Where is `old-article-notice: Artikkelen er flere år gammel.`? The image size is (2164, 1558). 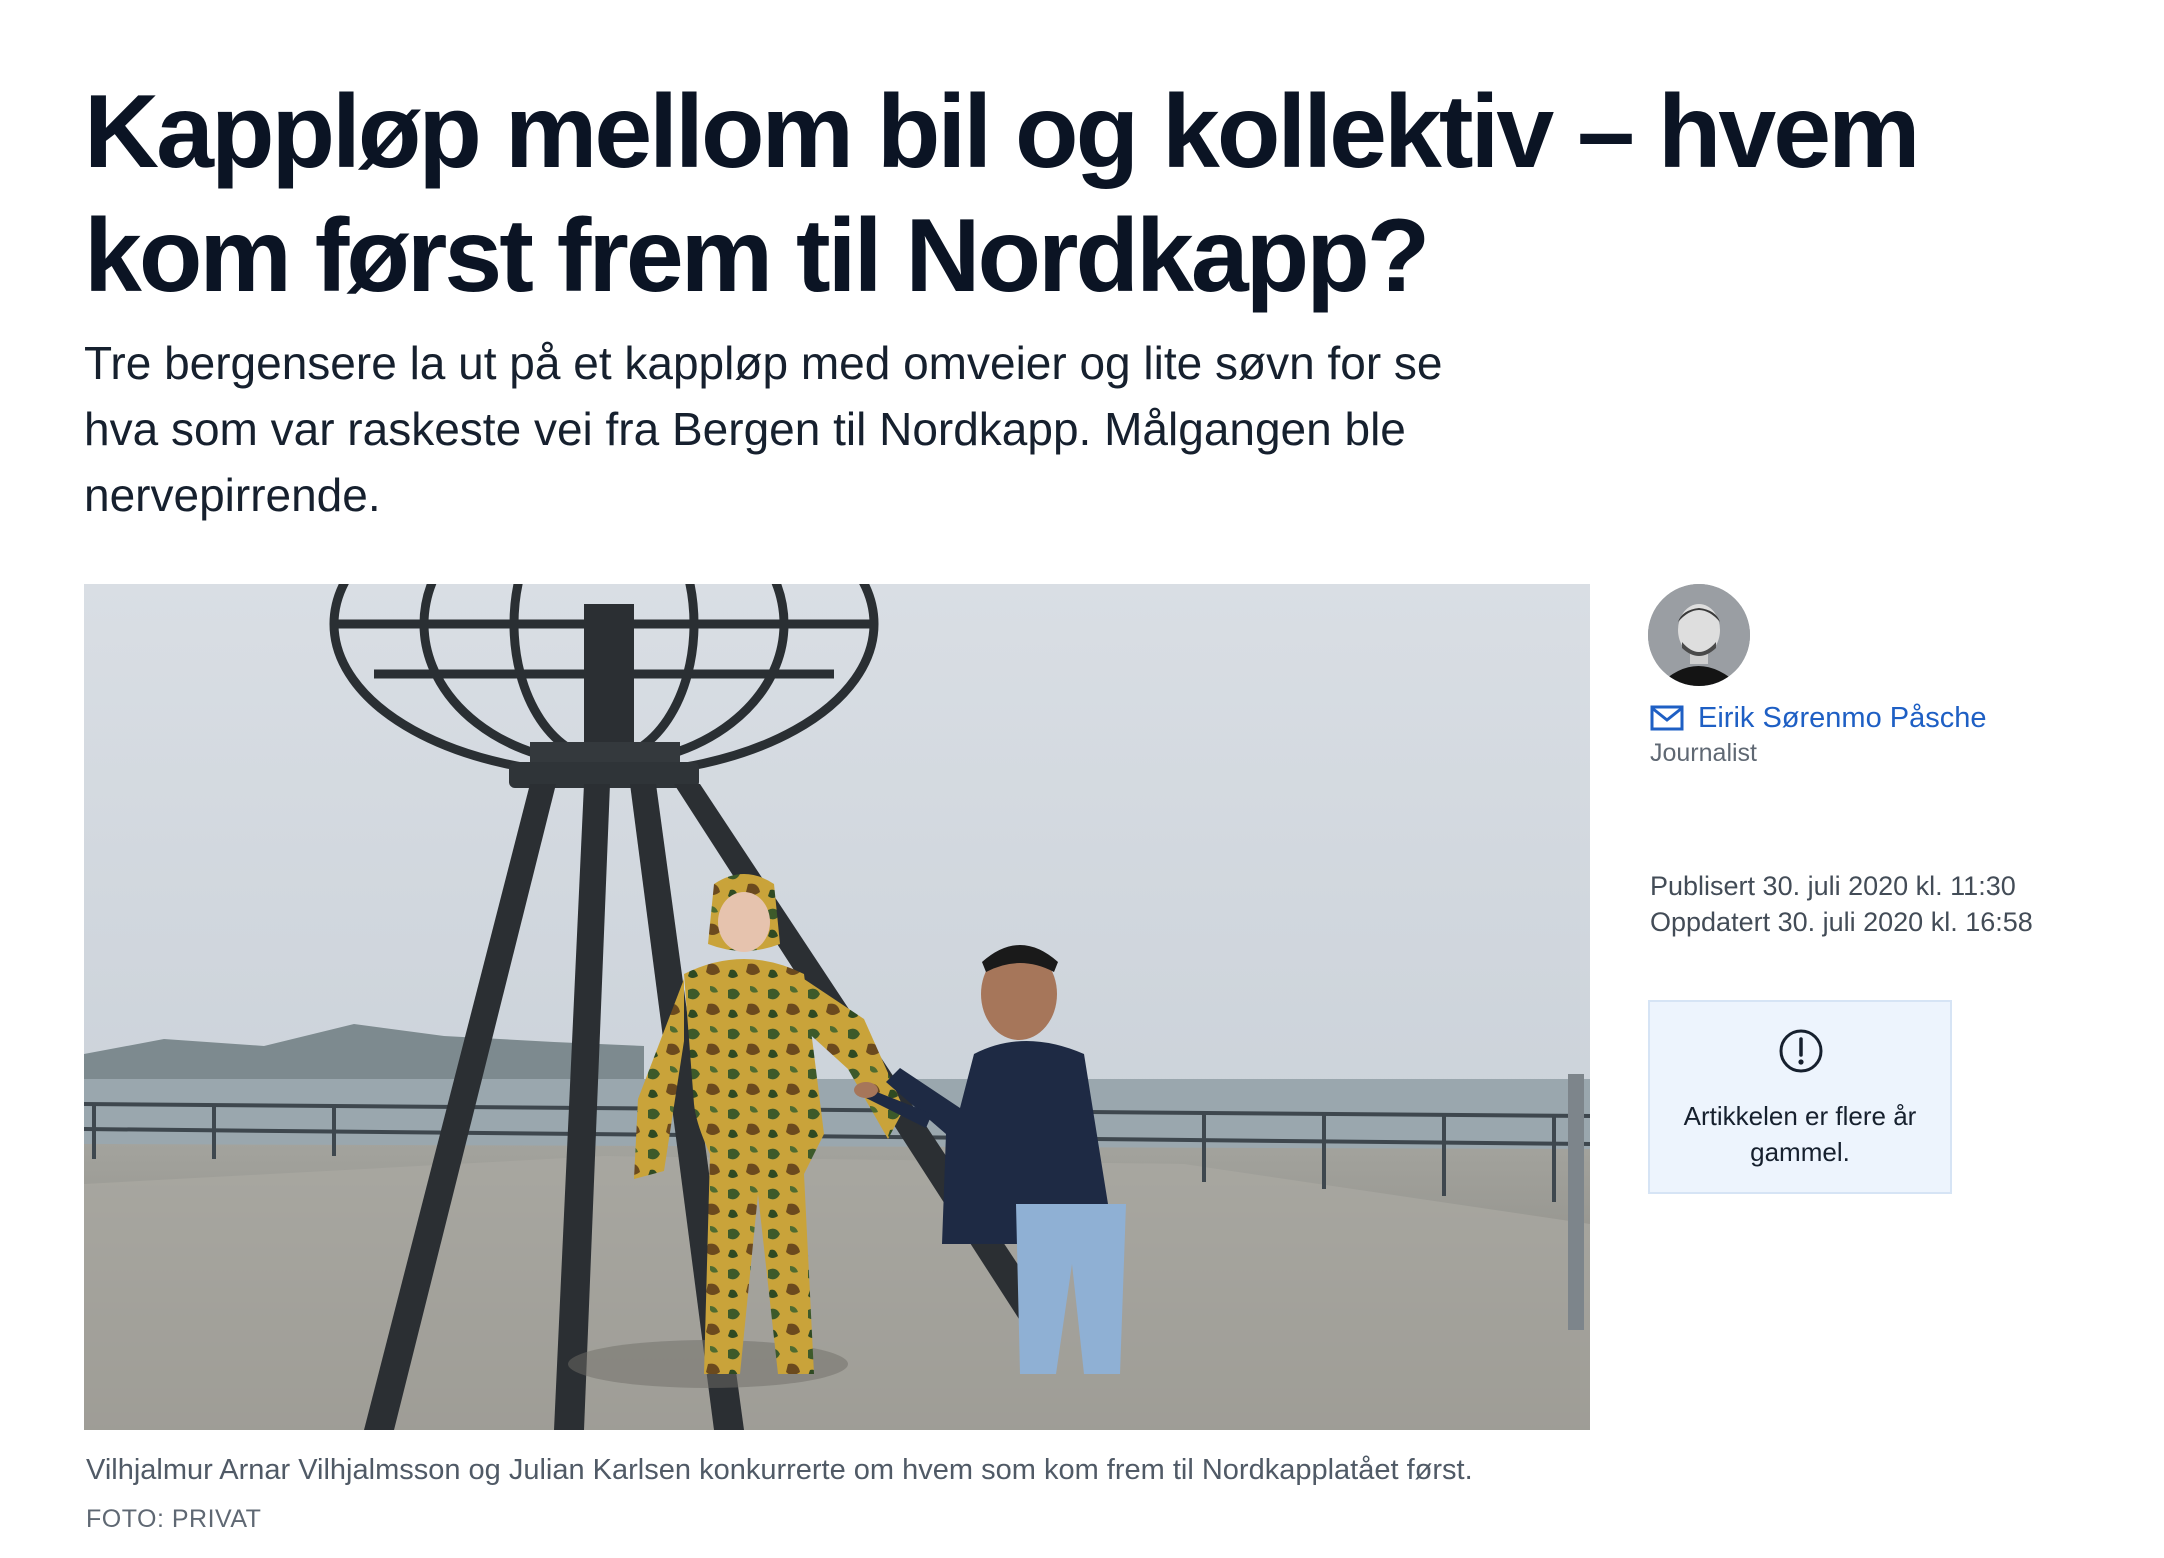
old-article-notice: Artikkelen er flere år gammel. is located at coordinates (1800, 1097).